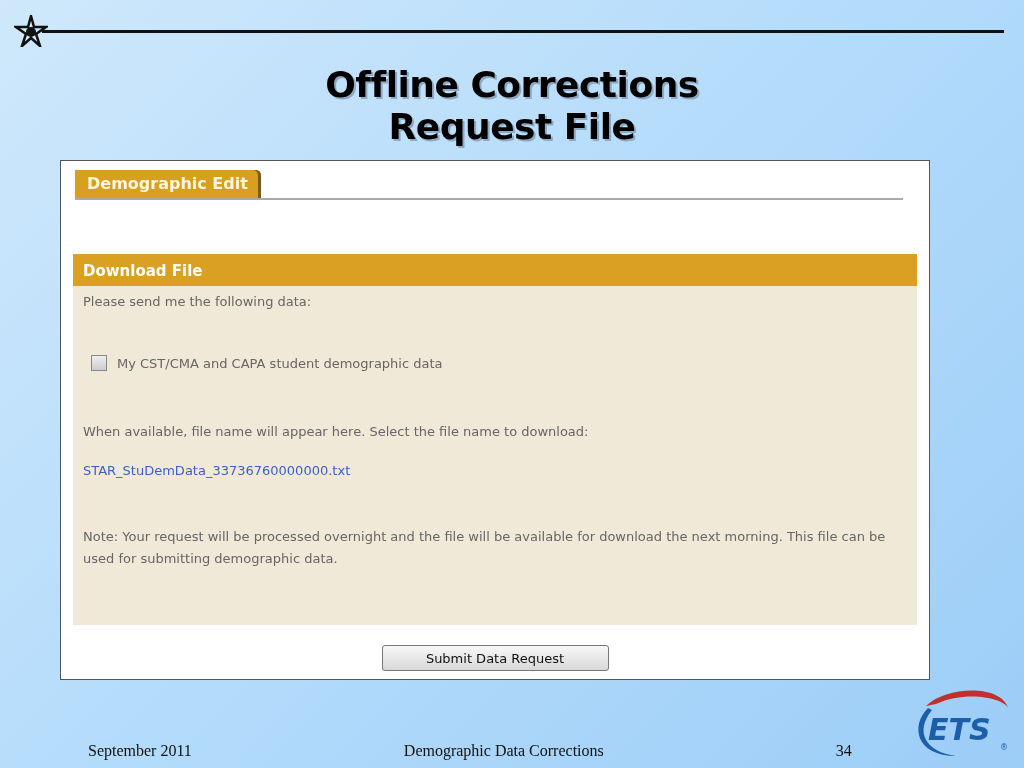 Image resolution: width=1024 pixels, height=768 pixels. What do you see at coordinates (495, 470) in the screenshot?
I see `file-link: STAR_StuDemData_33736760000000.txt` at bounding box center [495, 470].